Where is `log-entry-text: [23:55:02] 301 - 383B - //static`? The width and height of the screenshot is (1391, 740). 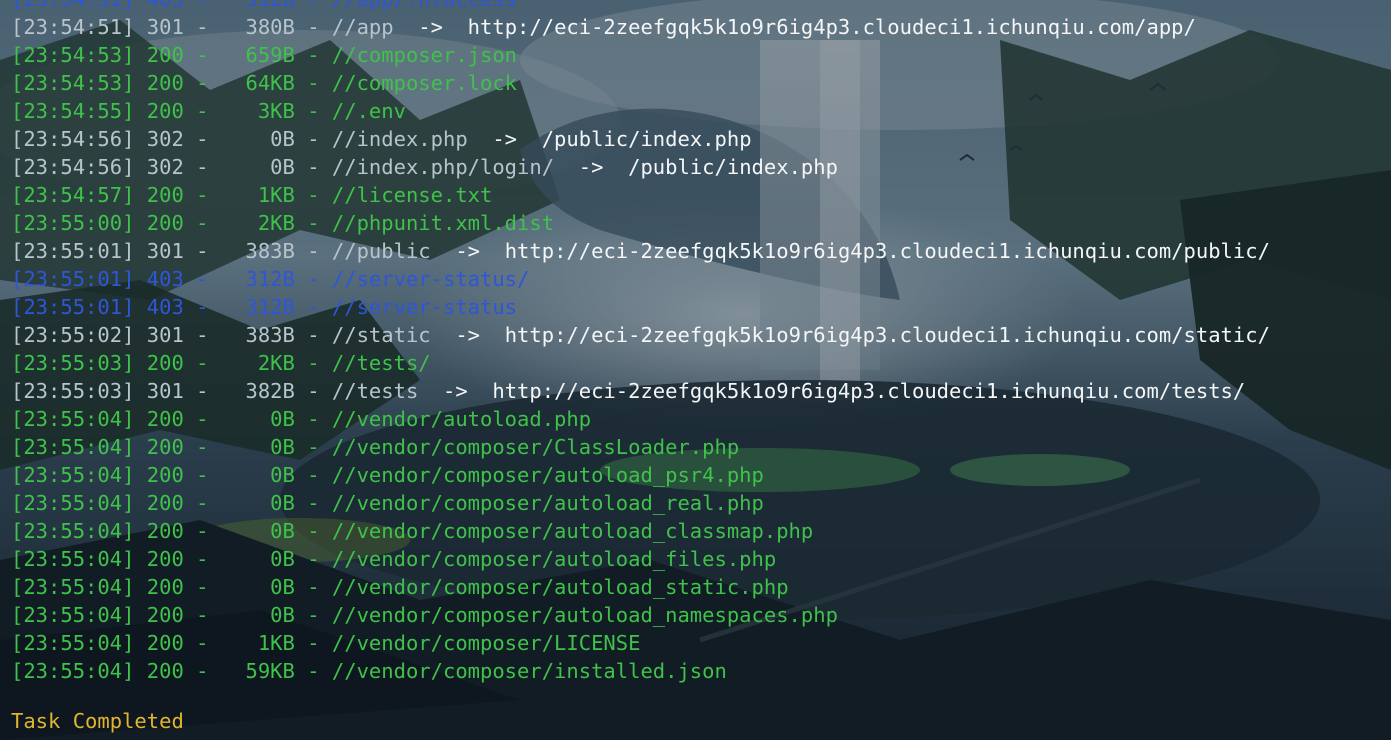
log-entry-text: [23:55:02] 301 - 383B - //static is located at coordinates (221, 335).